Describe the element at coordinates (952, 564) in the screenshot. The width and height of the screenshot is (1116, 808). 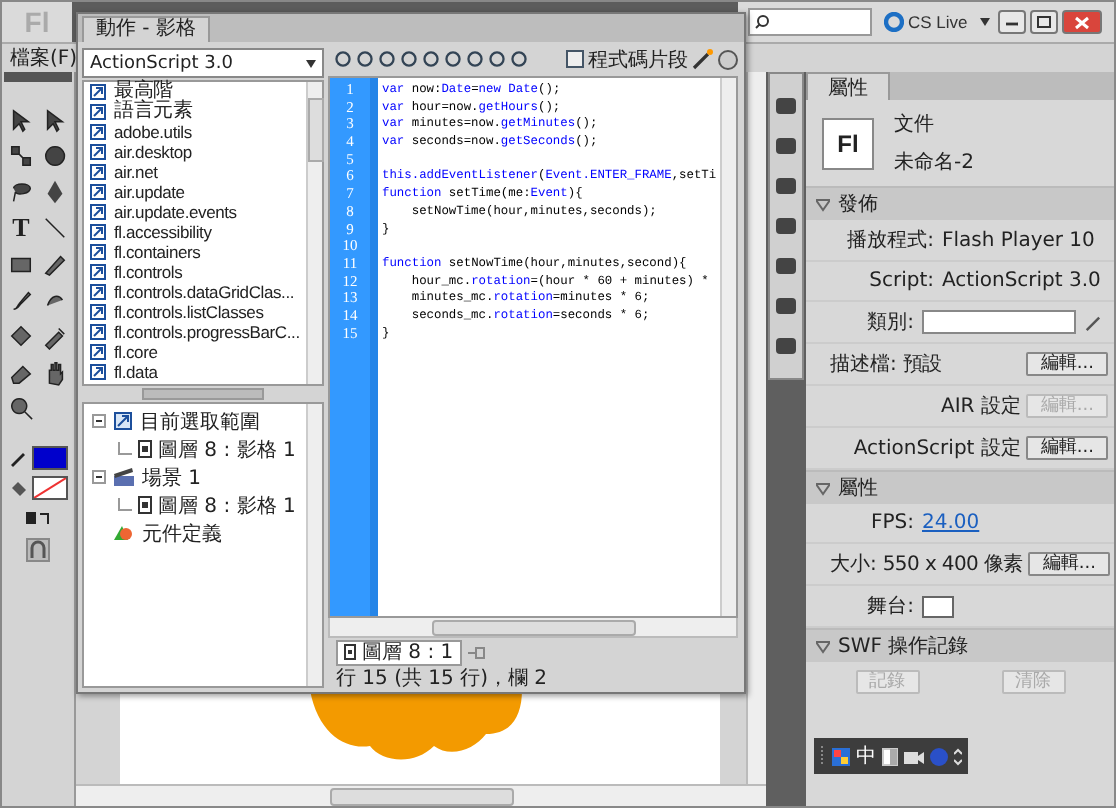
I see `property-value: 550 x 400 像素` at that location.